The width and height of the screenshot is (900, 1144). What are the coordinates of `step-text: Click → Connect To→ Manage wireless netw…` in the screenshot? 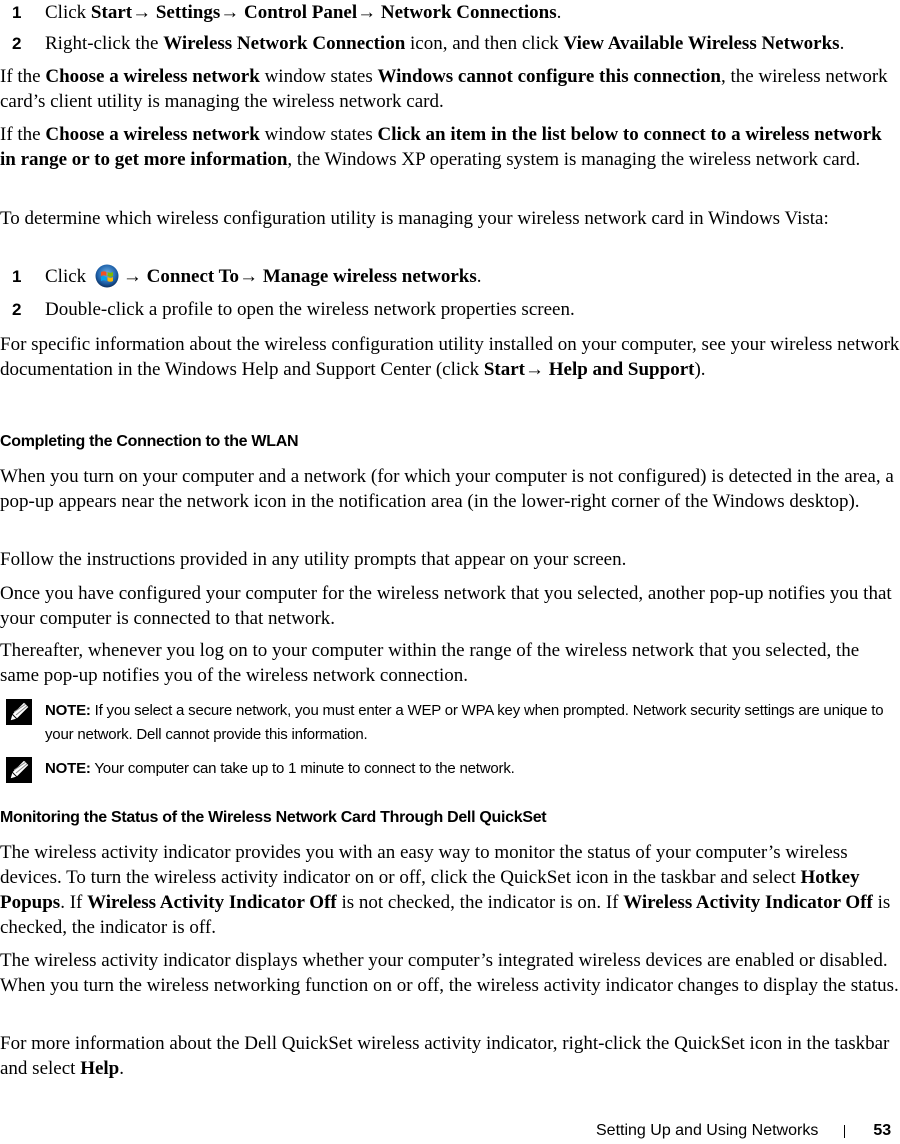 It's located at (263, 276).